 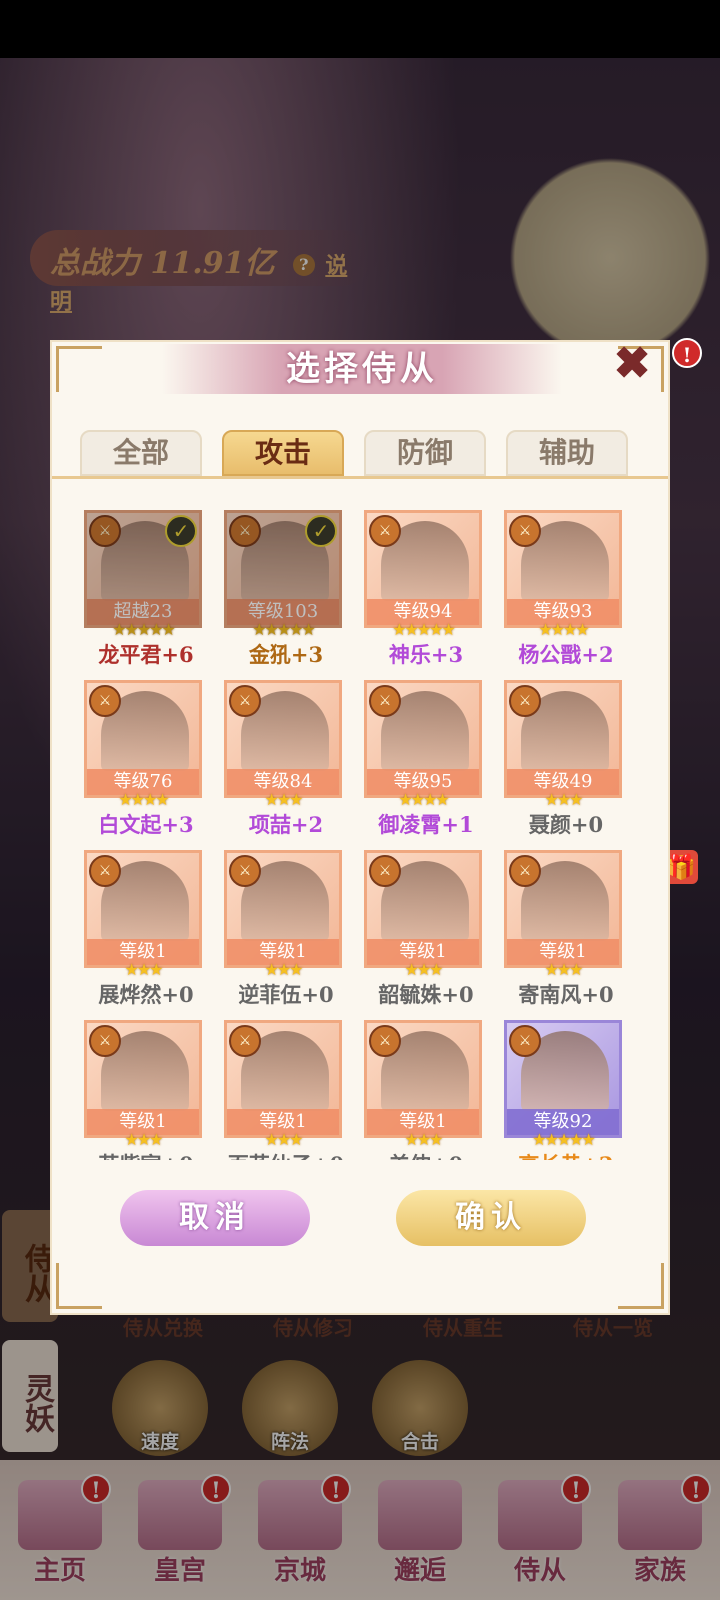 What do you see at coordinates (566, 994) in the screenshot?
I see `attendant-name: 寄南风+0` at bounding box center [566, 994].